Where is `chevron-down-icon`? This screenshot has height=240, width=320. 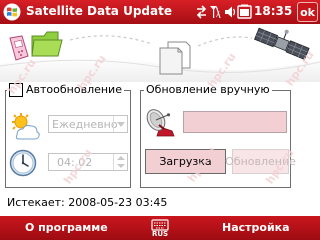 chevron-down-icon is located at coordinates (120, 124).